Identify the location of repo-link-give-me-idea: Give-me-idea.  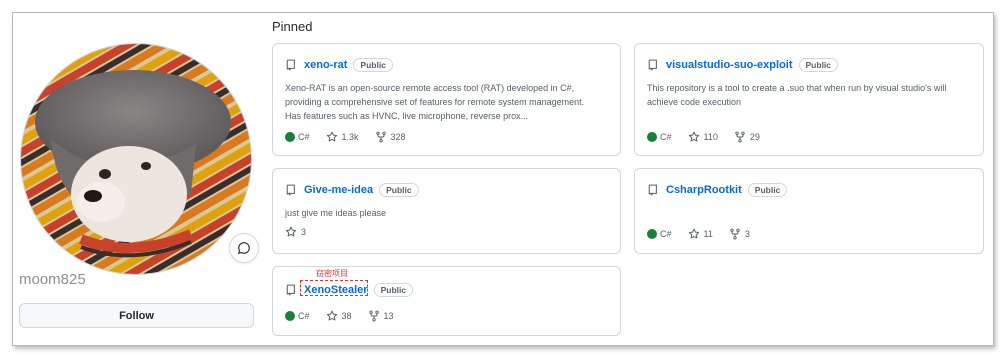
(338, 190).